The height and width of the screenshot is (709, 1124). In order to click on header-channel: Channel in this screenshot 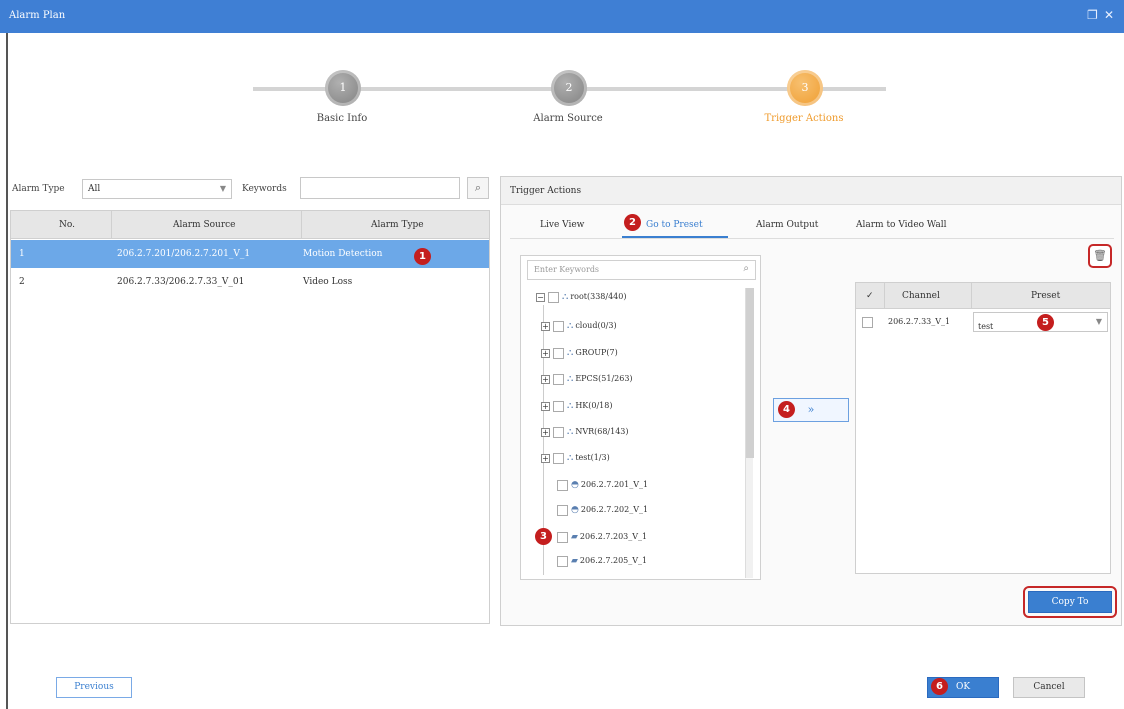, I will do `click(921, 296)`.